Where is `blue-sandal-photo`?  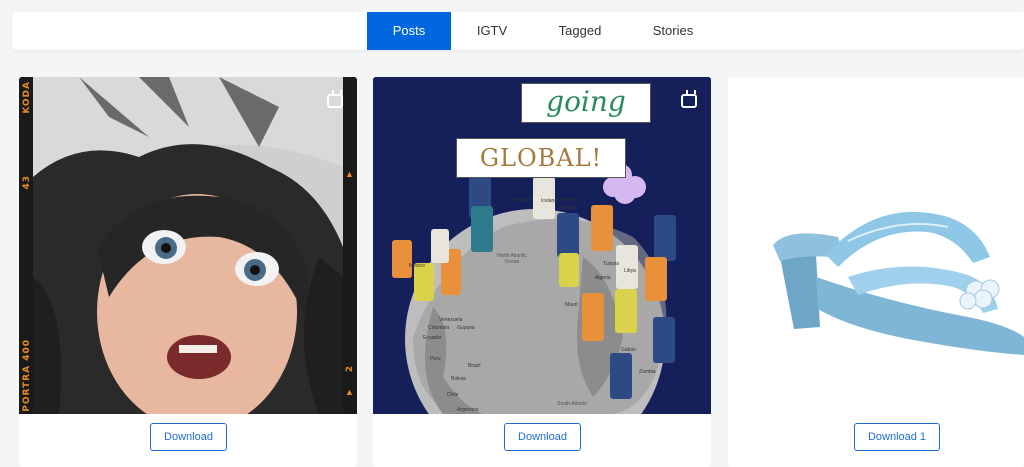 blue-sandal-photo is located at coordinates (898, 283).